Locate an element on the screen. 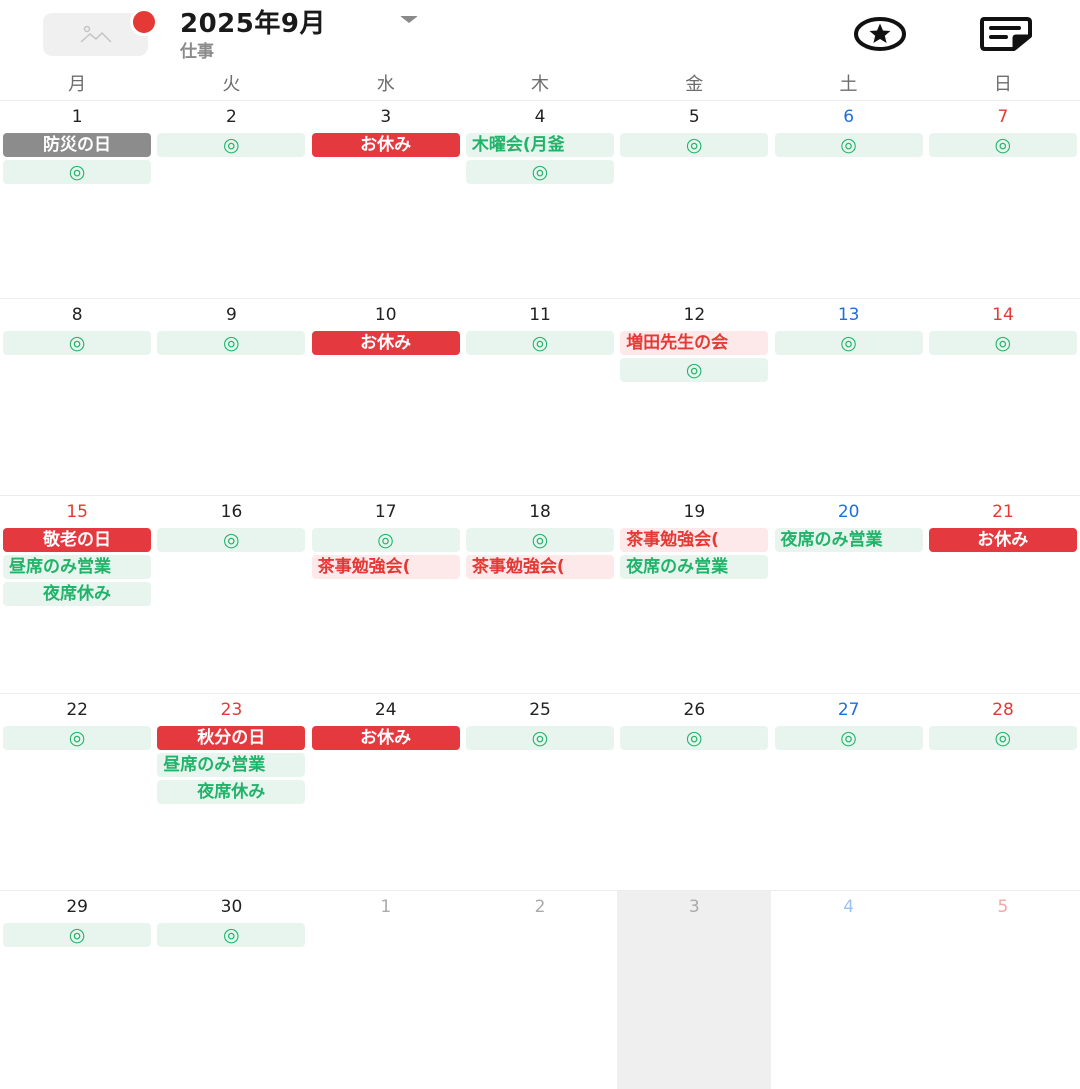  day-cell: 11 ◎ is located at coordinates (540, 398).